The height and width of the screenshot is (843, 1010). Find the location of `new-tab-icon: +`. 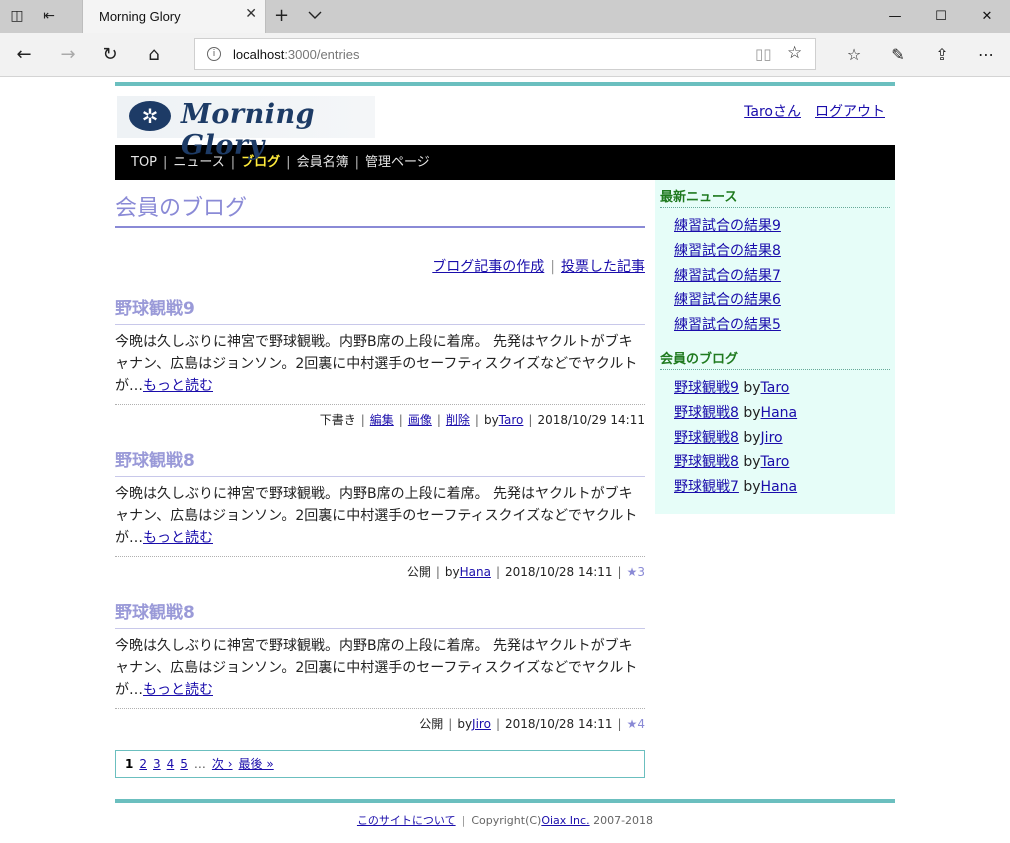

new-tab-icon: + is located at coordinates (281, 15).